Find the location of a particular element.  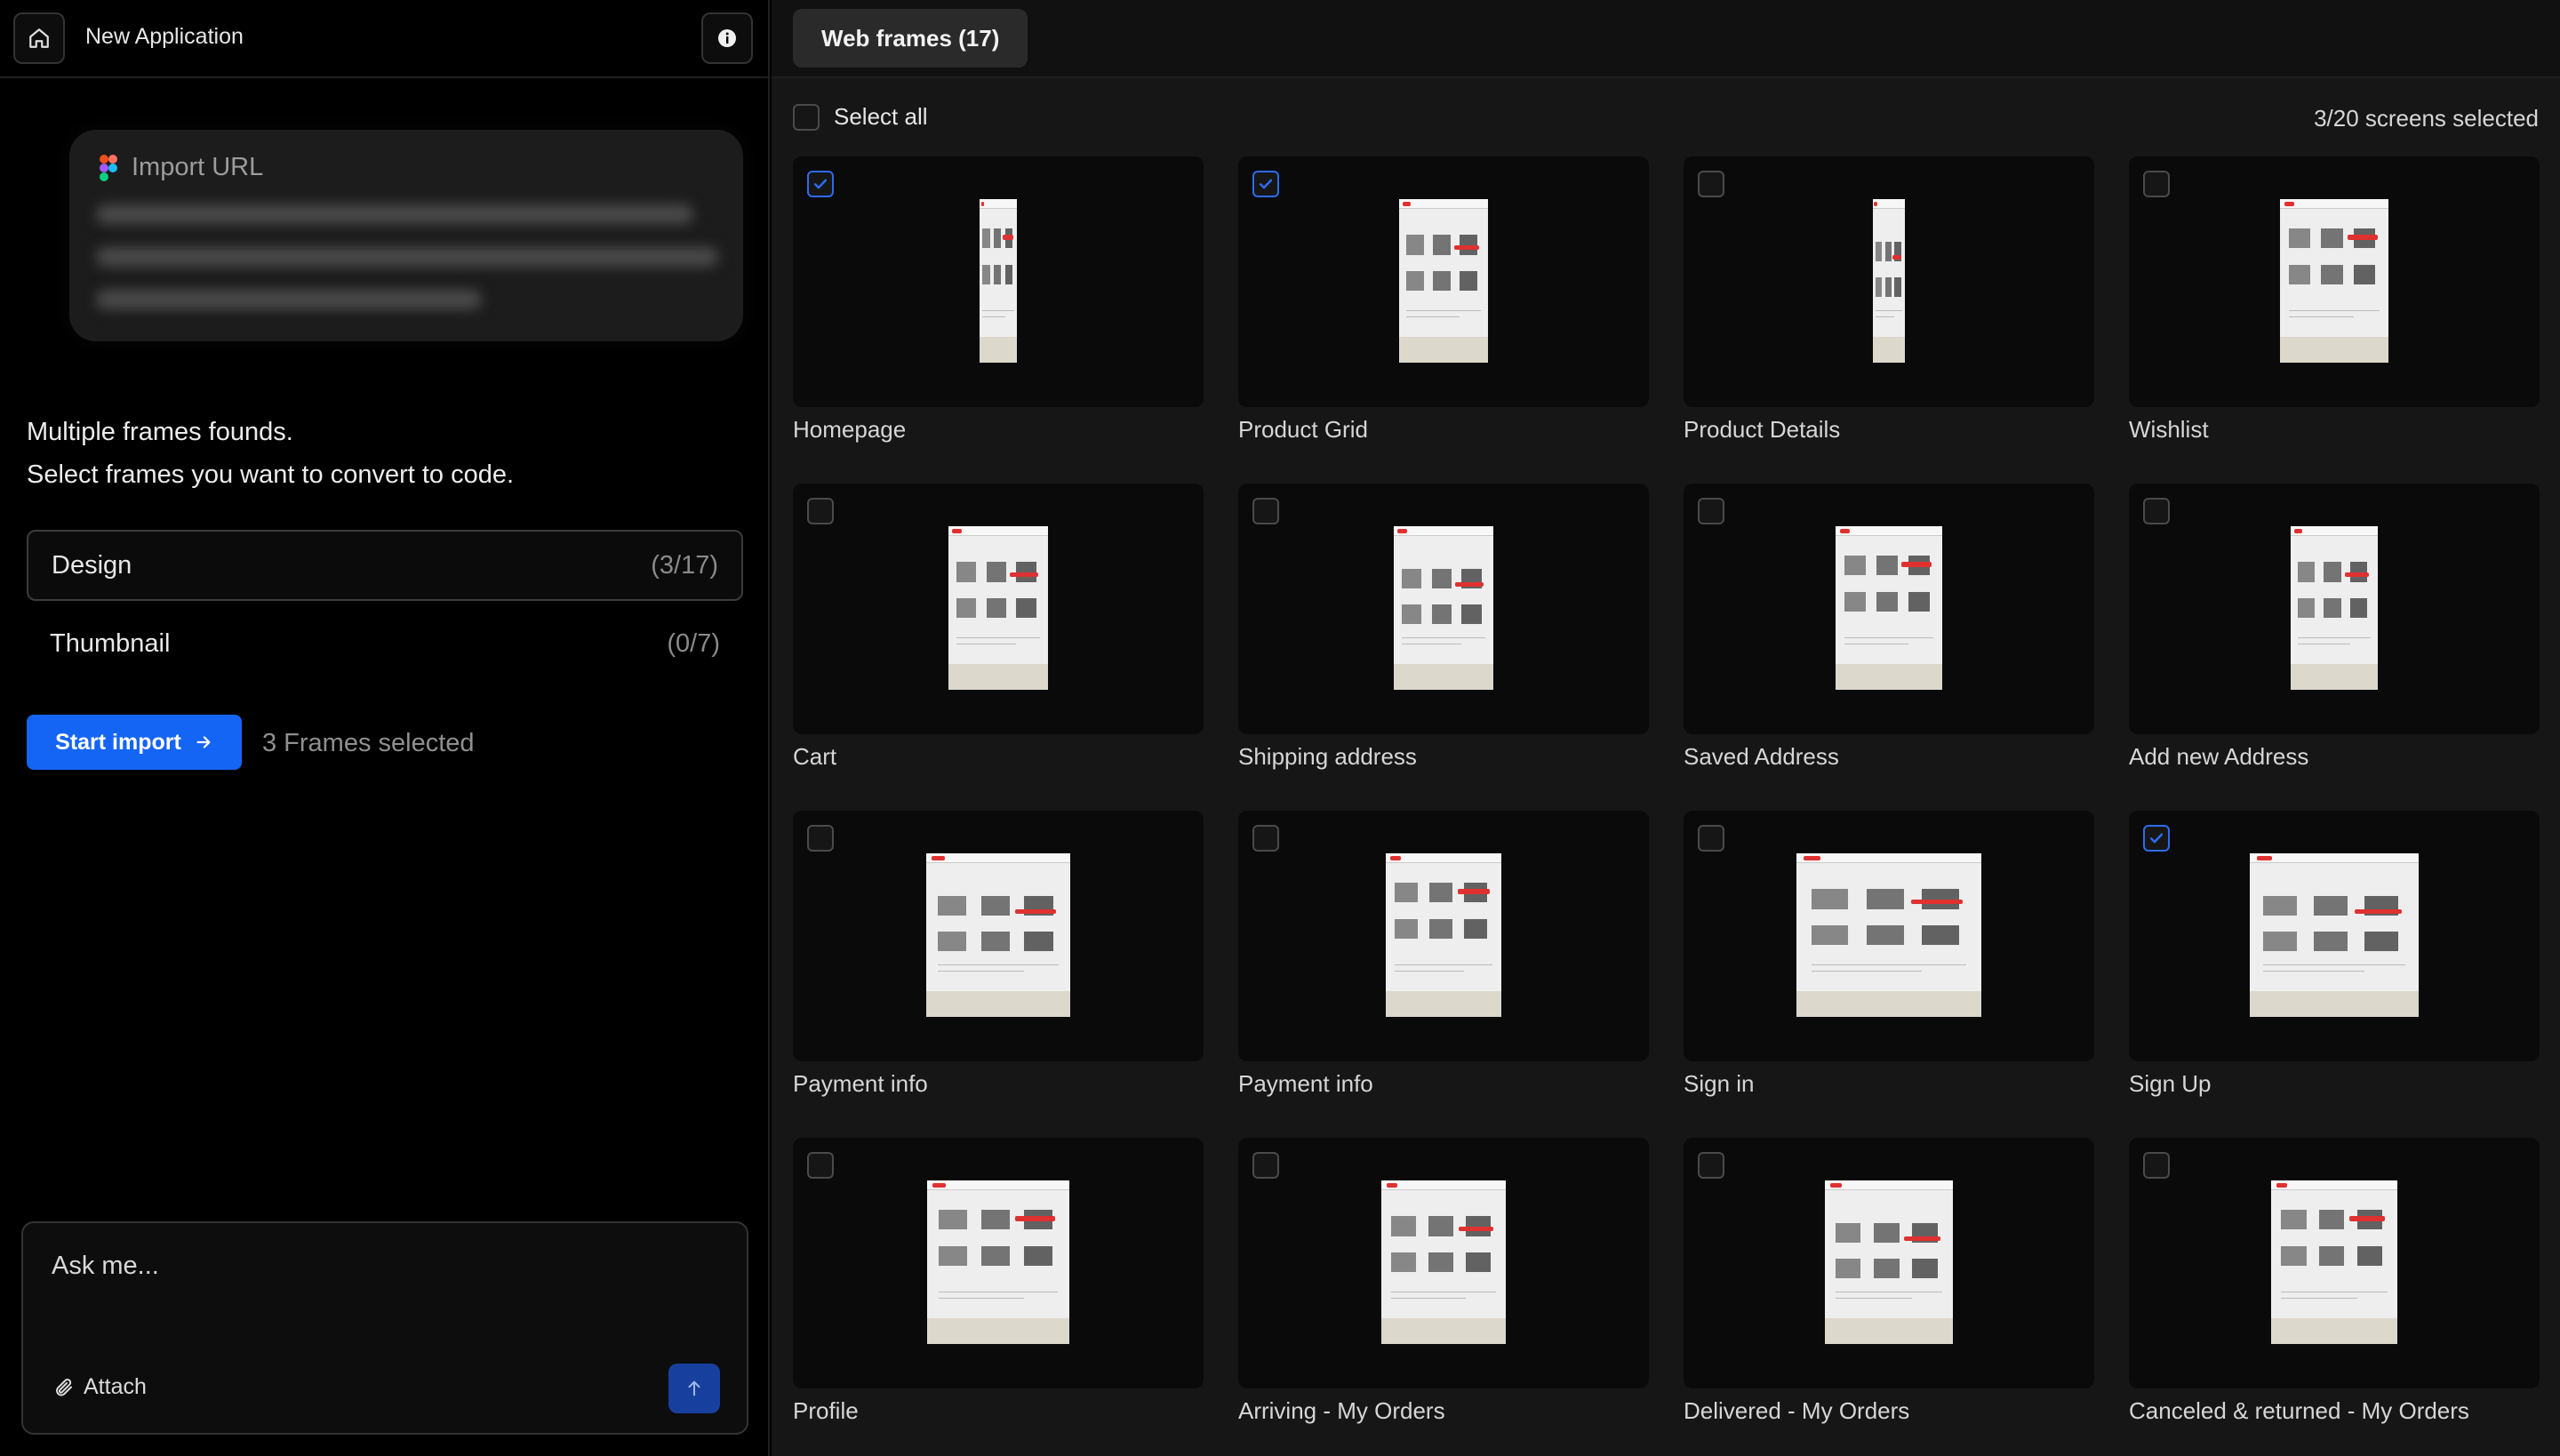

paperclip-icon is located at coordinates (64, 1387).